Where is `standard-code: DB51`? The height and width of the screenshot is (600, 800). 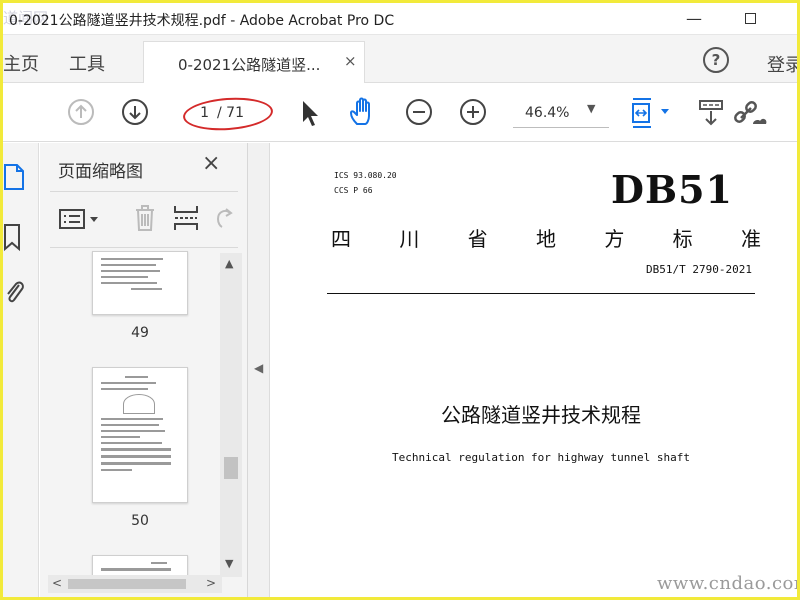
standard-code: DB51 is located at coordinates (672, 189).